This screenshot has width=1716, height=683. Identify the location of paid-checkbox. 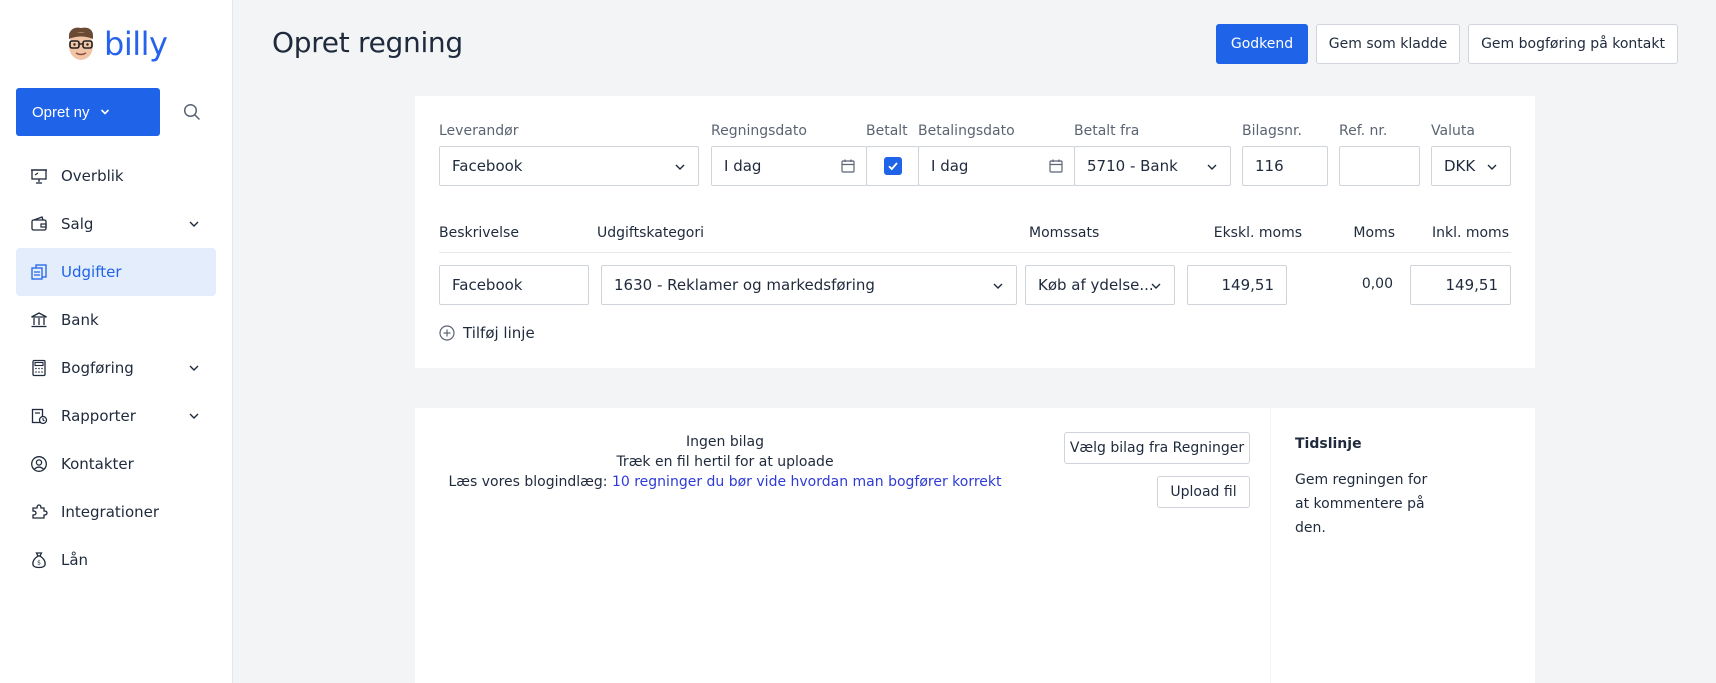
(892, 166).